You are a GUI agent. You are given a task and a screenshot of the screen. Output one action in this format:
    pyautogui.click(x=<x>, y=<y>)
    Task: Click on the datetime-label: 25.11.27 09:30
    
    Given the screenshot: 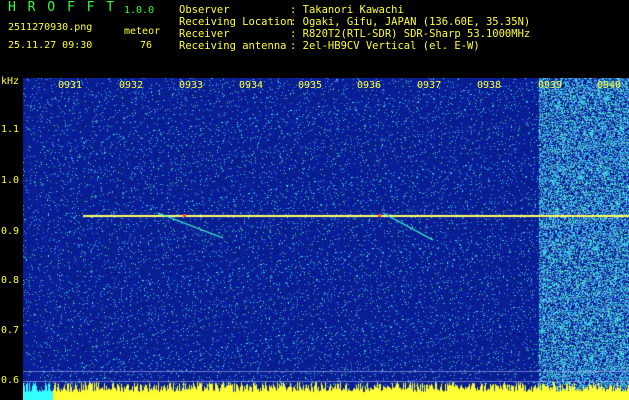 What is the action you would take?
    pyautogui.click(x=50, y=45)
    